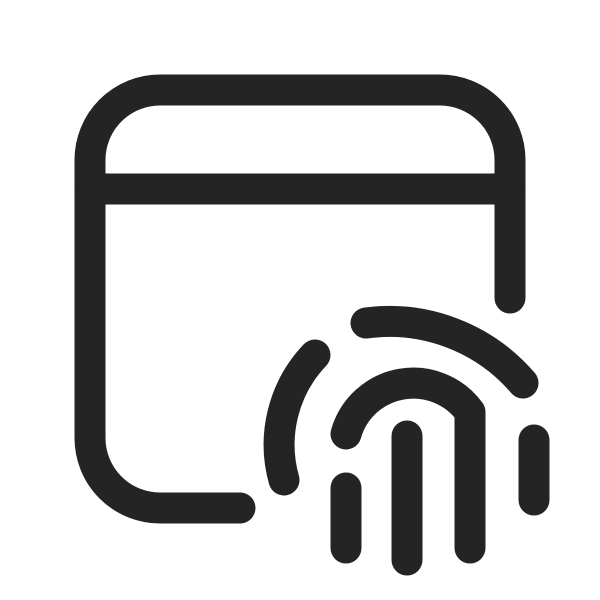  Describe the element at coordinates (297, 417) in the screenshot. I see `fingerprint-arc-left` at that location.